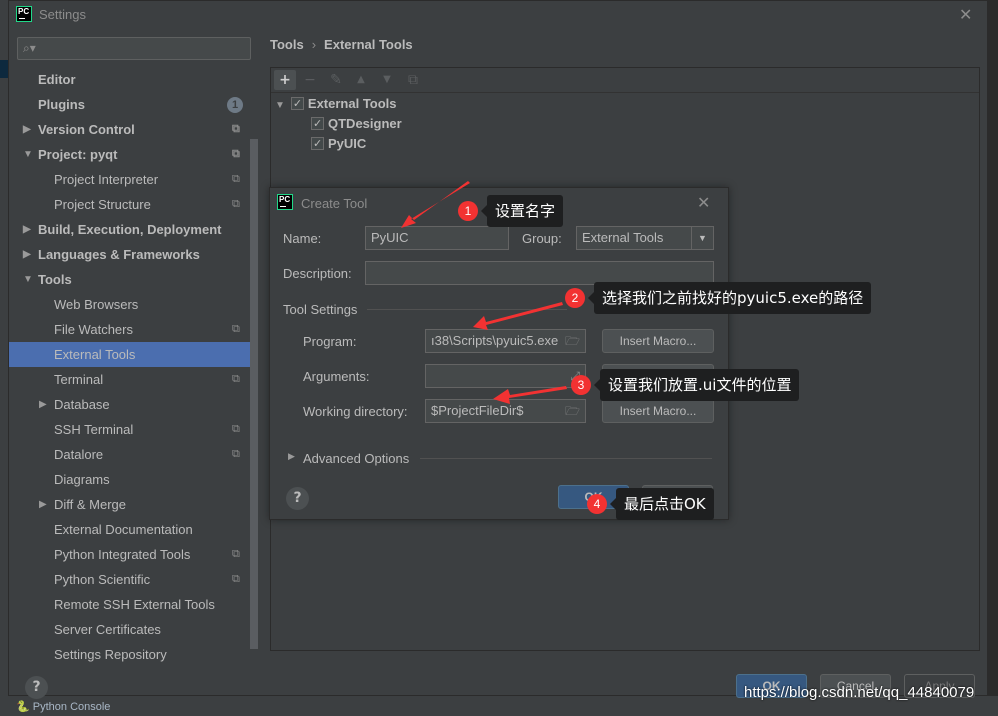  Describe the element at coordinates (254, 394) in the screenshot. I see `sidebar-scrollbar` at that location.